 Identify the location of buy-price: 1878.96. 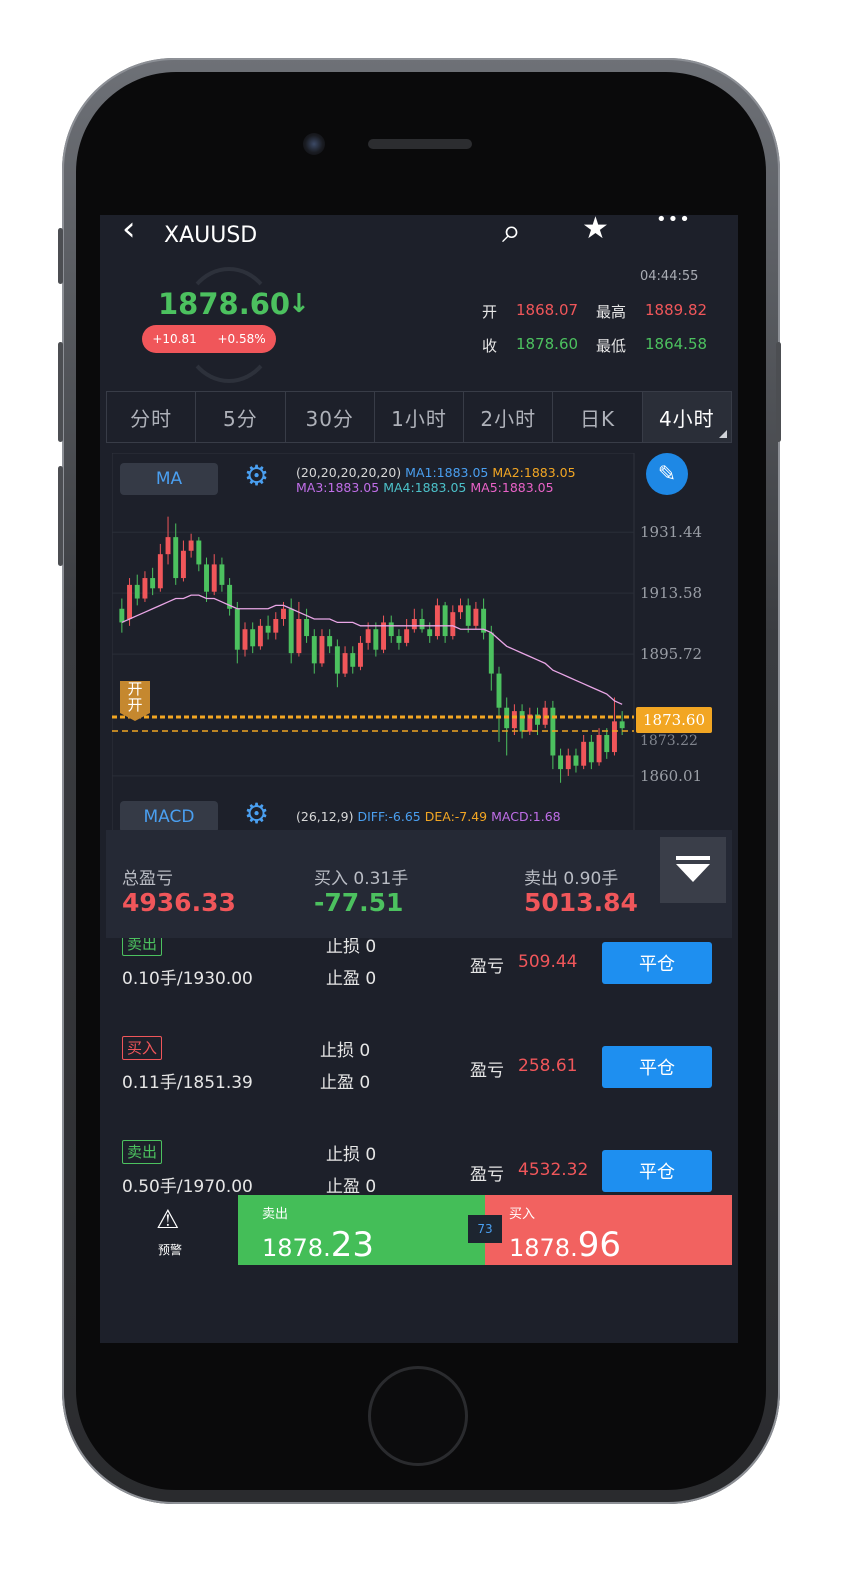
(565, 1245).